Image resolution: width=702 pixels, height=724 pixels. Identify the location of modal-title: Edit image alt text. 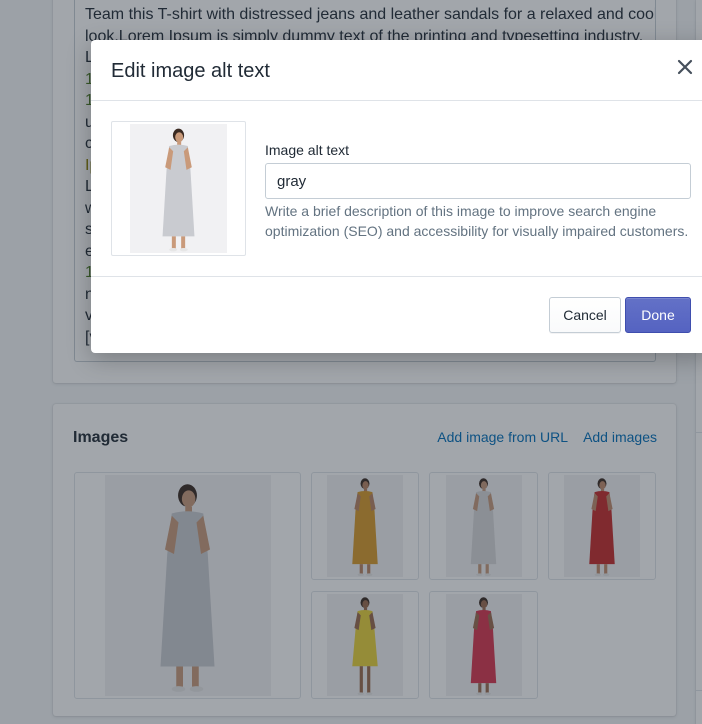
(190, 71).